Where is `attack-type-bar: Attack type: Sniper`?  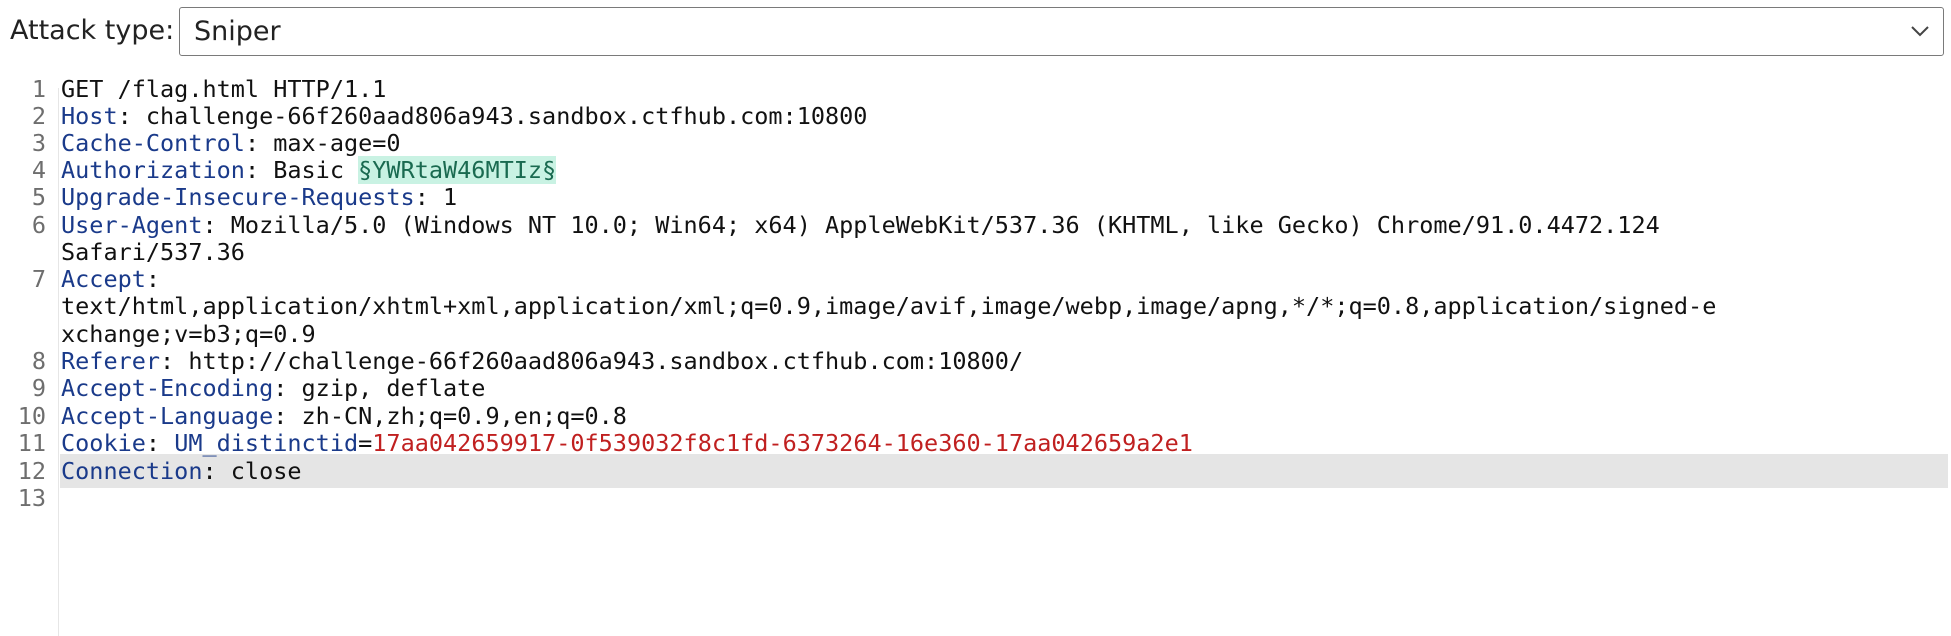
attack-type-bar: Attack type: Sniper is located at coordinates (975, 33).